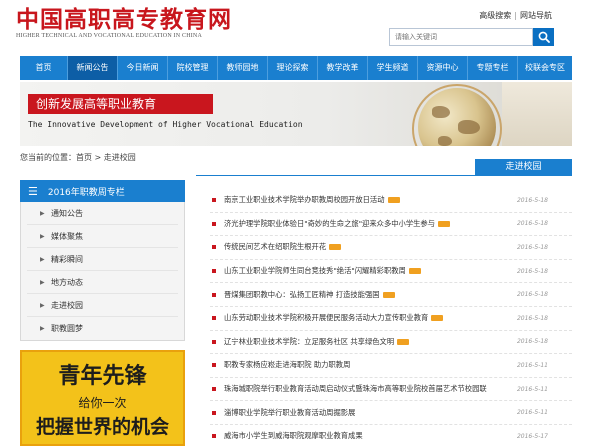 The width and height of the screenshot is (600, 446). Describe the element at coordinates (143, 68) in the screenshot. I see `nav-item-today-news: 今日新闻` at that location.